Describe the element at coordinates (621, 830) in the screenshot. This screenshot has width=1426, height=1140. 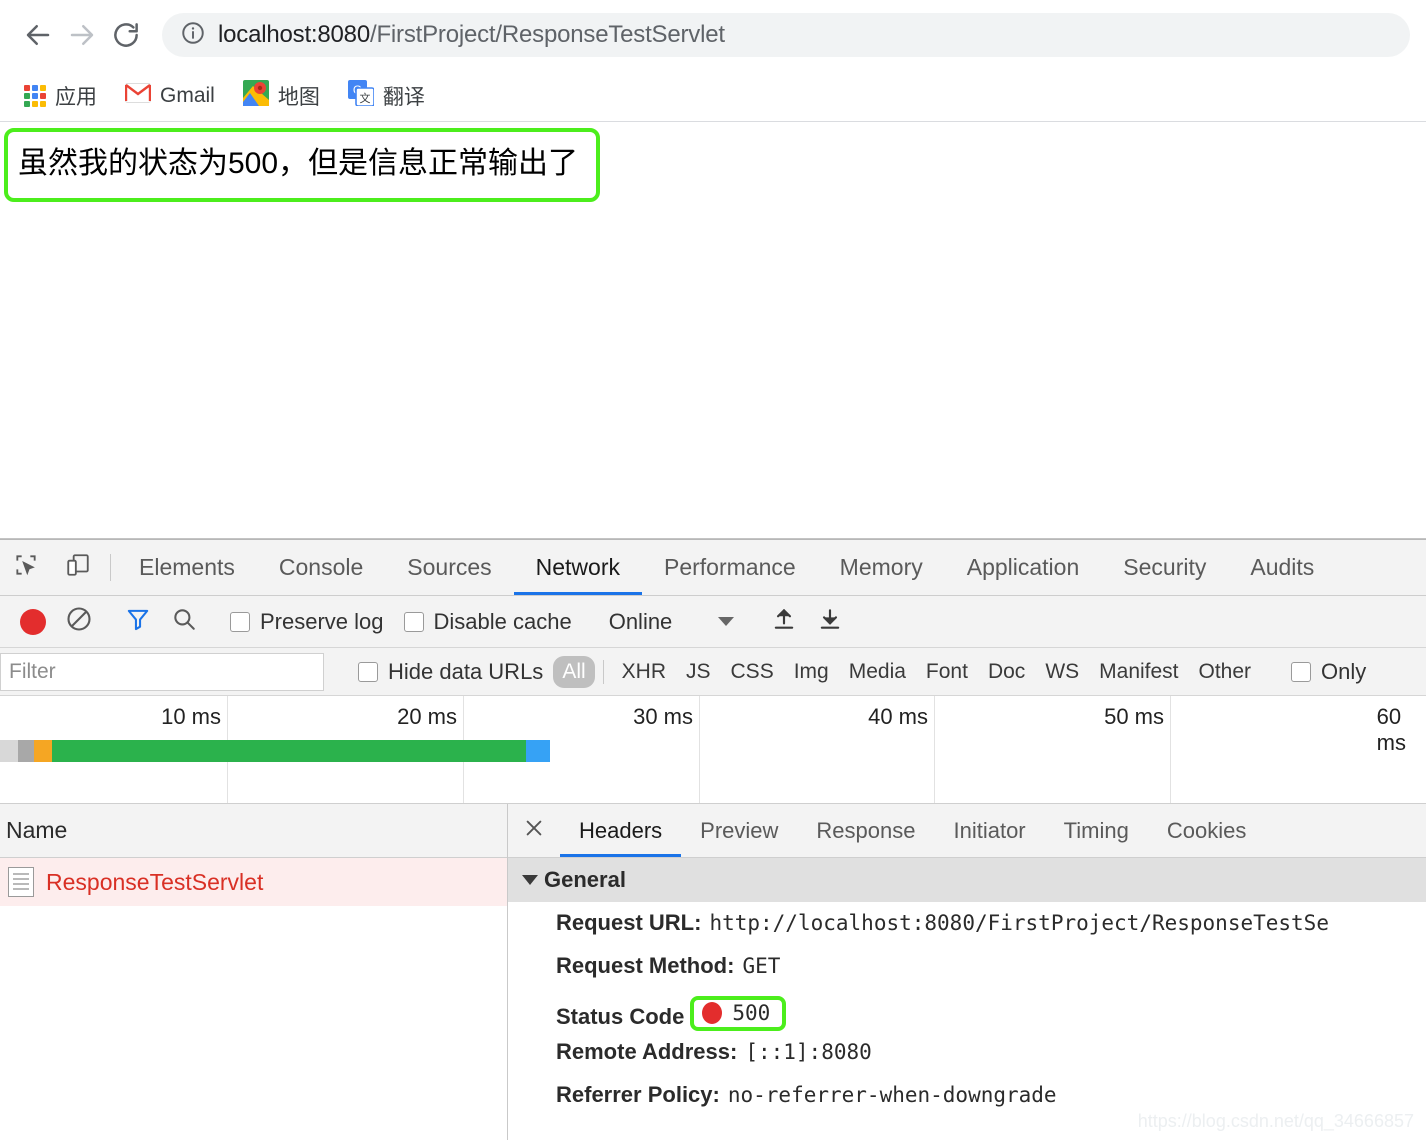
I see `detail-tab-headers: Headers` at that location.